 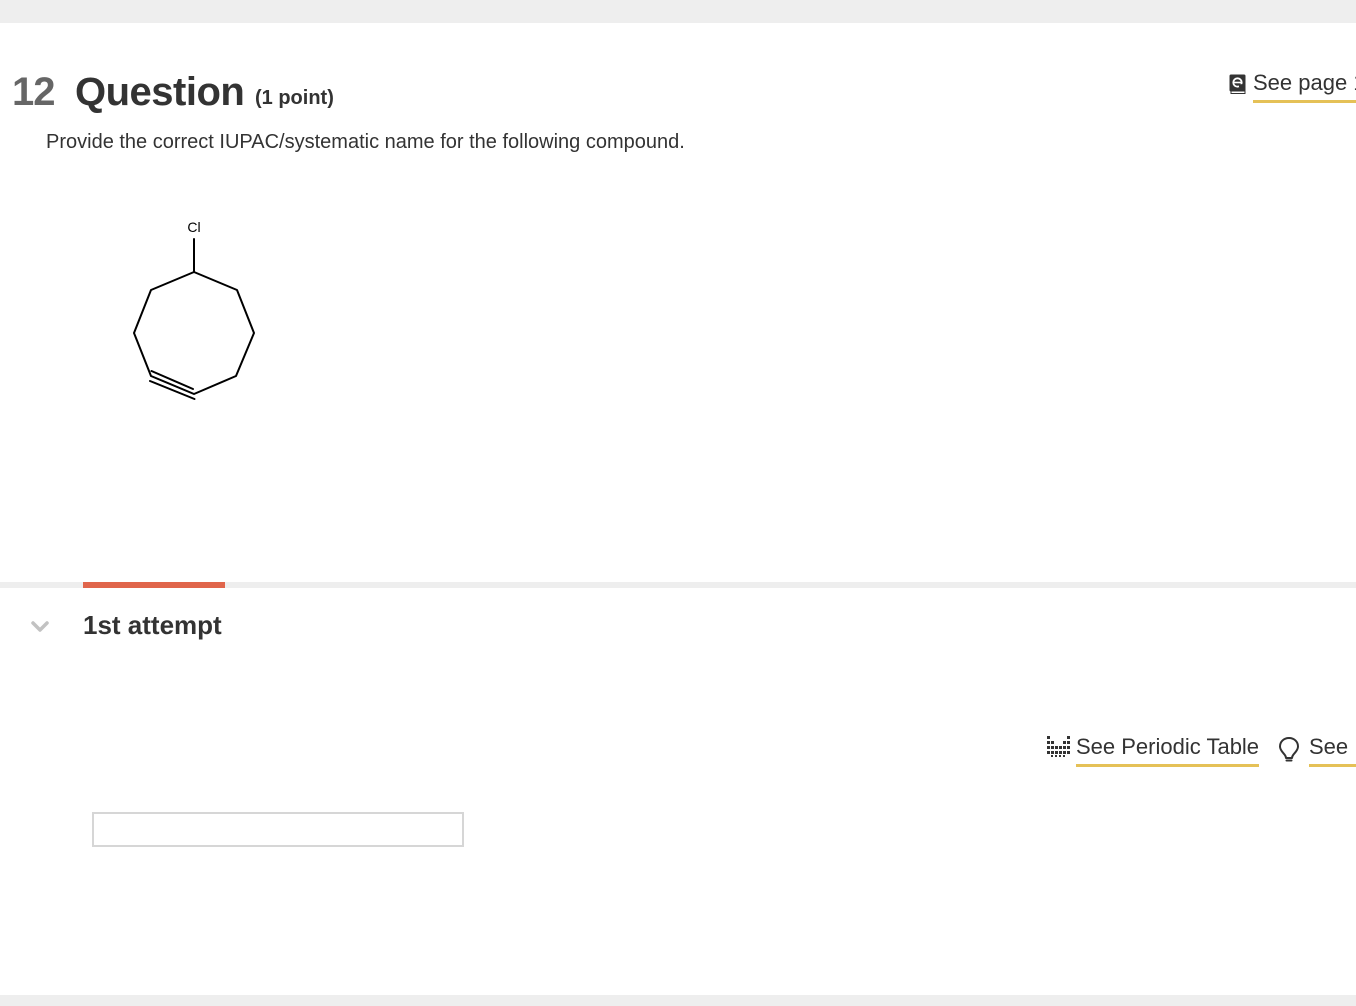 I want to click on ring-bonds, so click(x=194, y=319).